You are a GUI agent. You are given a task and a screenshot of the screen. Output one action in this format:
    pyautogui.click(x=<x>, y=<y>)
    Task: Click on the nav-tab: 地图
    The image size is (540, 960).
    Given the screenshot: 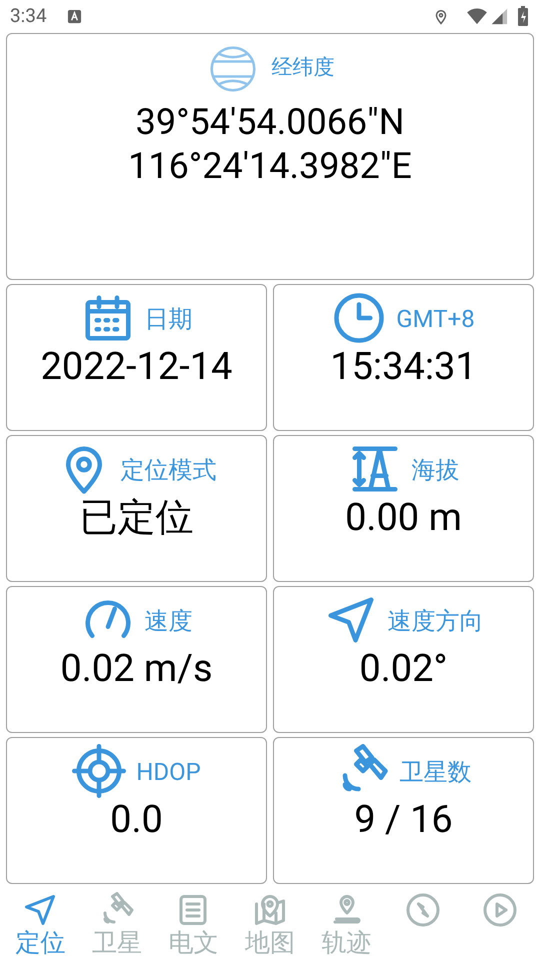 What is the action you would take?
    pyautogui.click(x=270, y=923)
    